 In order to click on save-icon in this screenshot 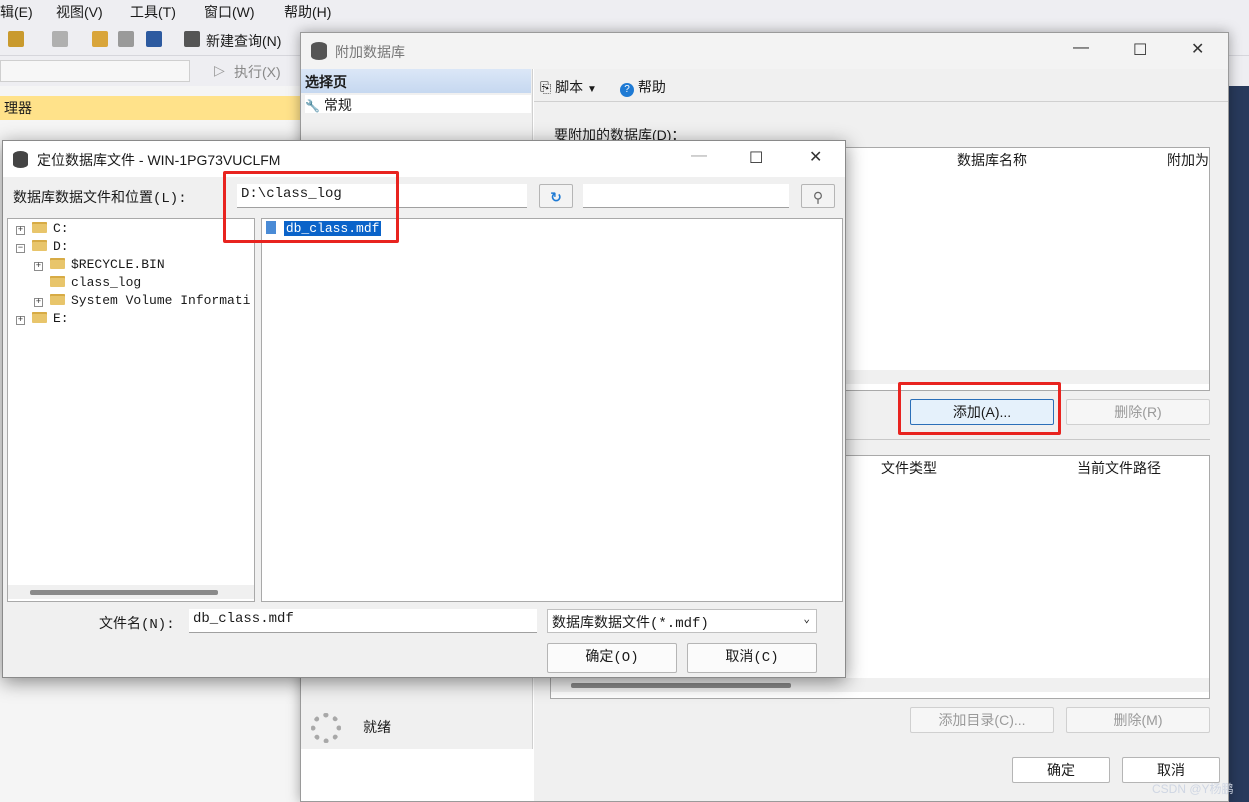, I will do `click(126, 39)`.